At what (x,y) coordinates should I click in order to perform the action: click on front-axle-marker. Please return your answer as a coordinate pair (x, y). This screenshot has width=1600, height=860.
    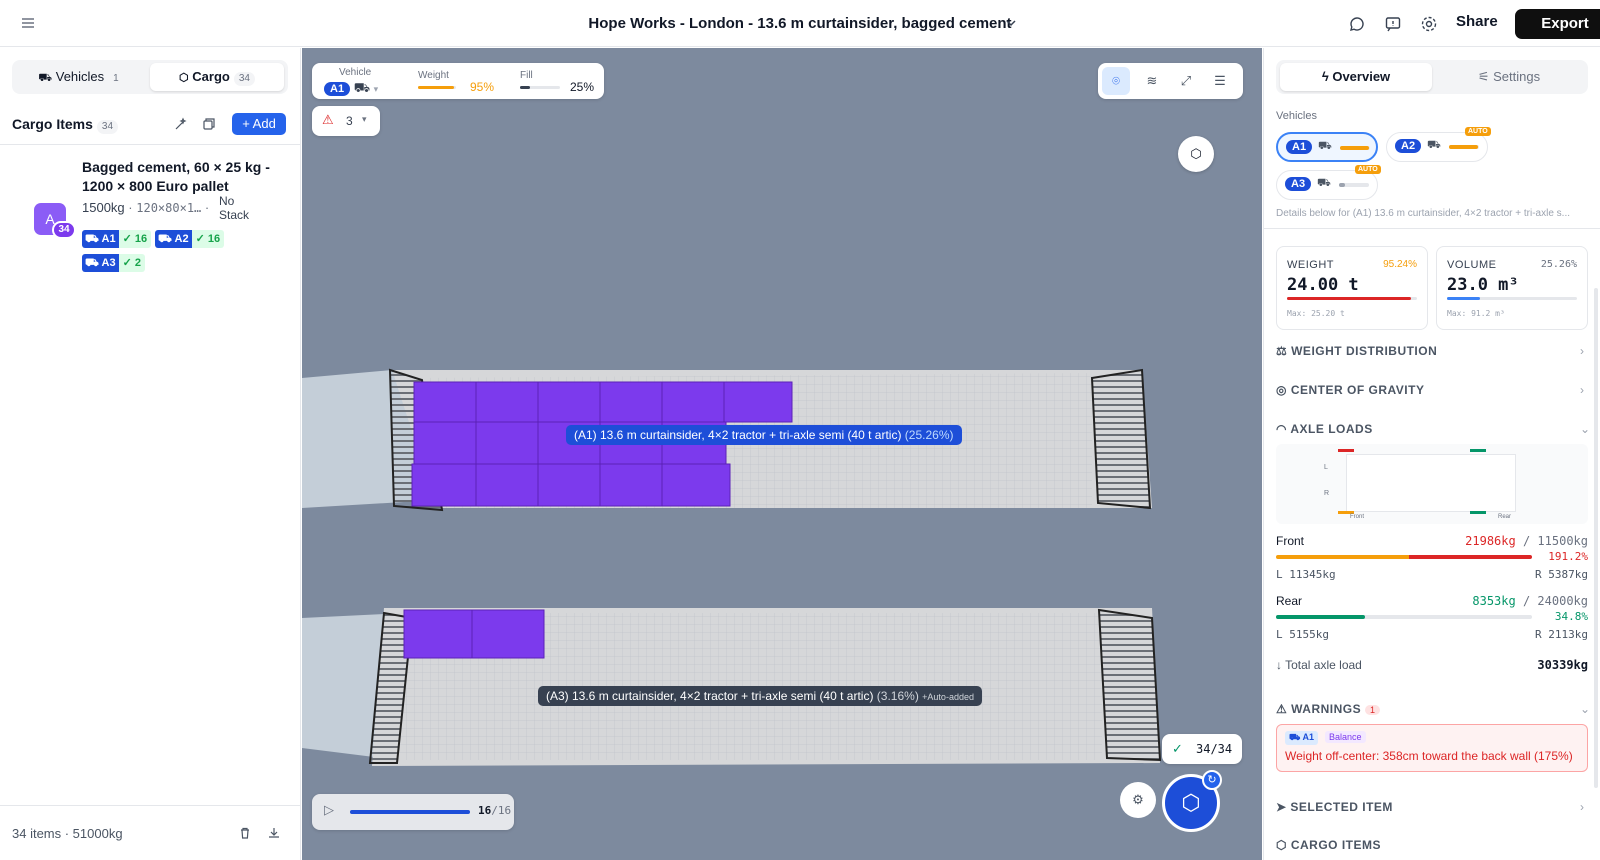
    Looking at the image, I should click on (1346, 450).